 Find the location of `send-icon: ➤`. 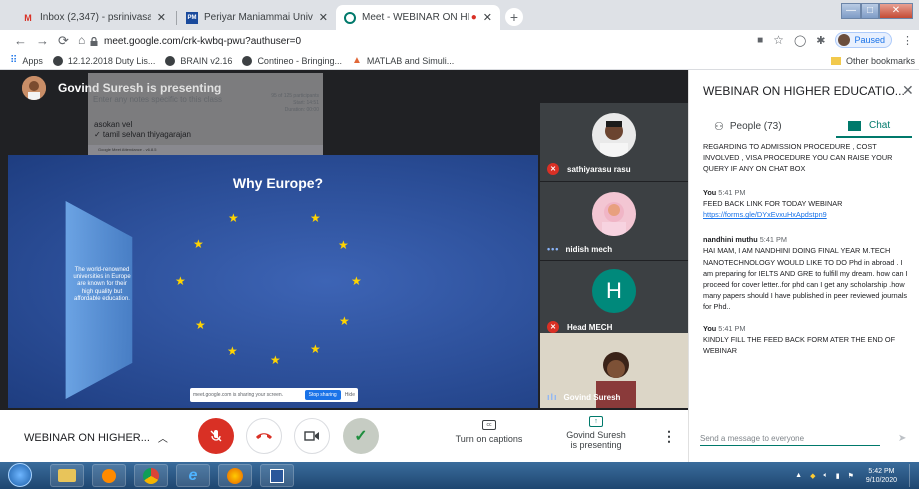

send-icon: ➤ is located at coordinates (902, 438).